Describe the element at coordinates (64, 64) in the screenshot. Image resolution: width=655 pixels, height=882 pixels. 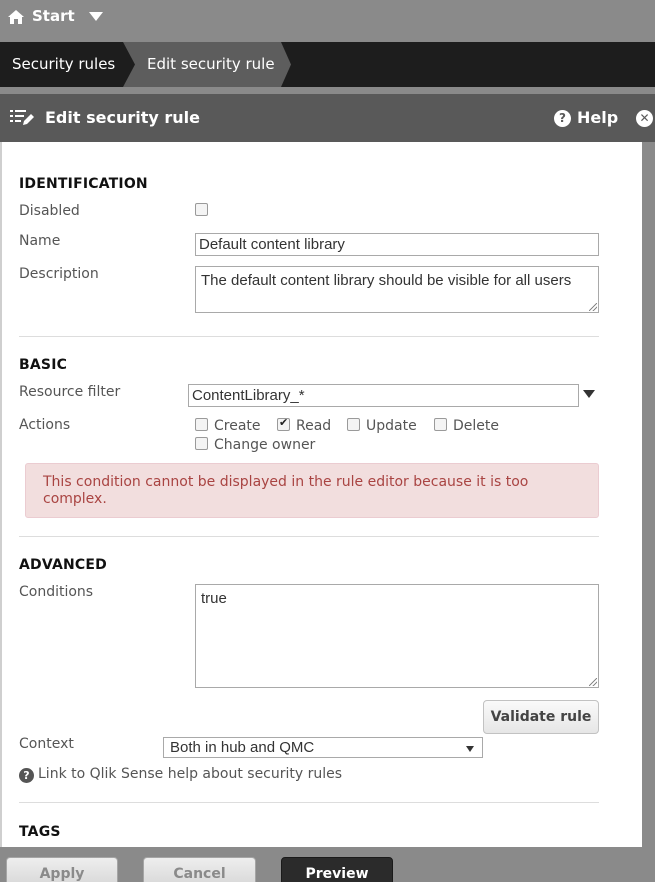
I see `breadcrumb-label: Security rules` at that location.